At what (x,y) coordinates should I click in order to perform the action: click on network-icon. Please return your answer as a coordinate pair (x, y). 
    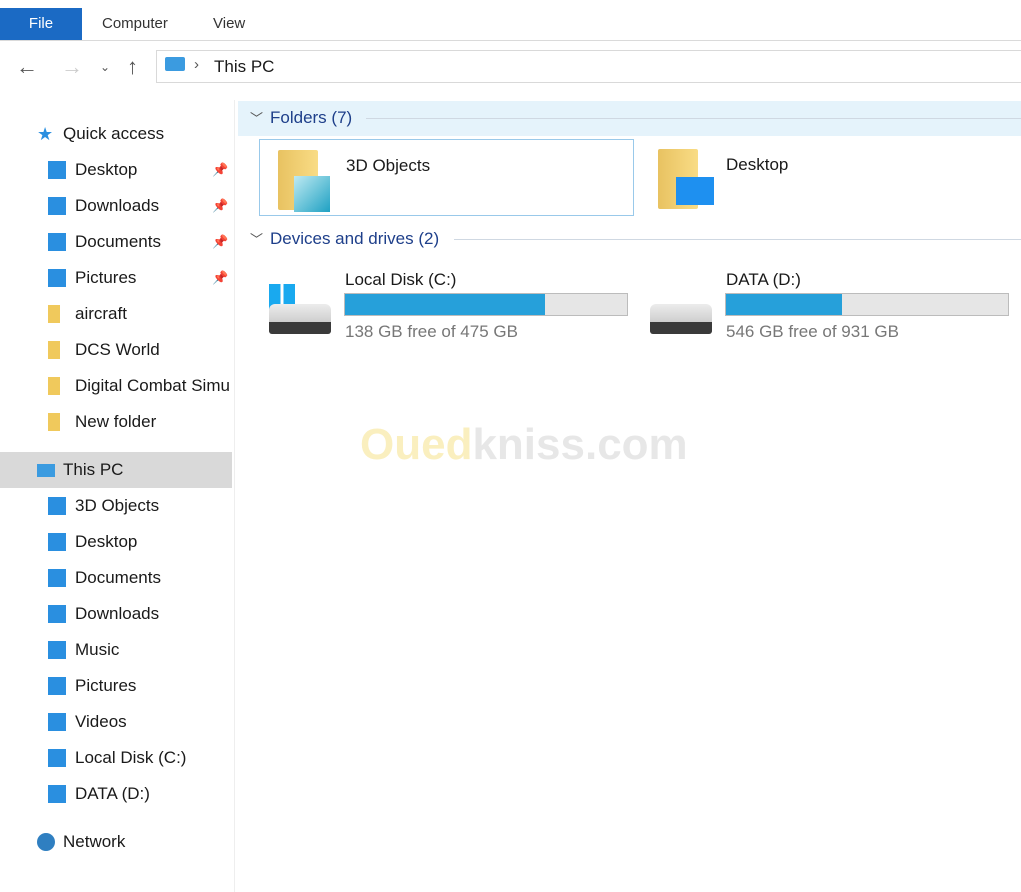
    Looking at the image, I should click on (46, 842).